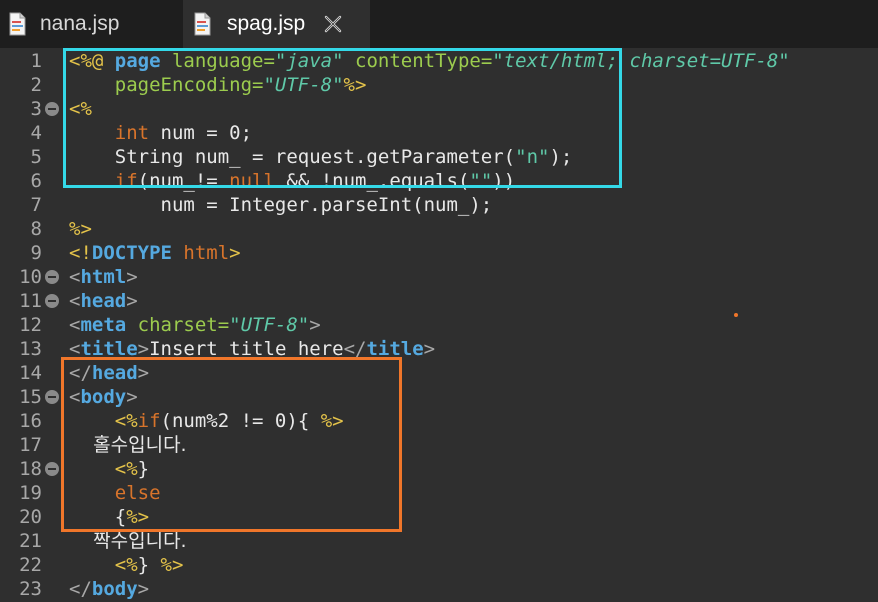  What do you see at coordinates (103, 325) in the screenshot?
I see `code-token: meta` at bounding box center [103, 325].